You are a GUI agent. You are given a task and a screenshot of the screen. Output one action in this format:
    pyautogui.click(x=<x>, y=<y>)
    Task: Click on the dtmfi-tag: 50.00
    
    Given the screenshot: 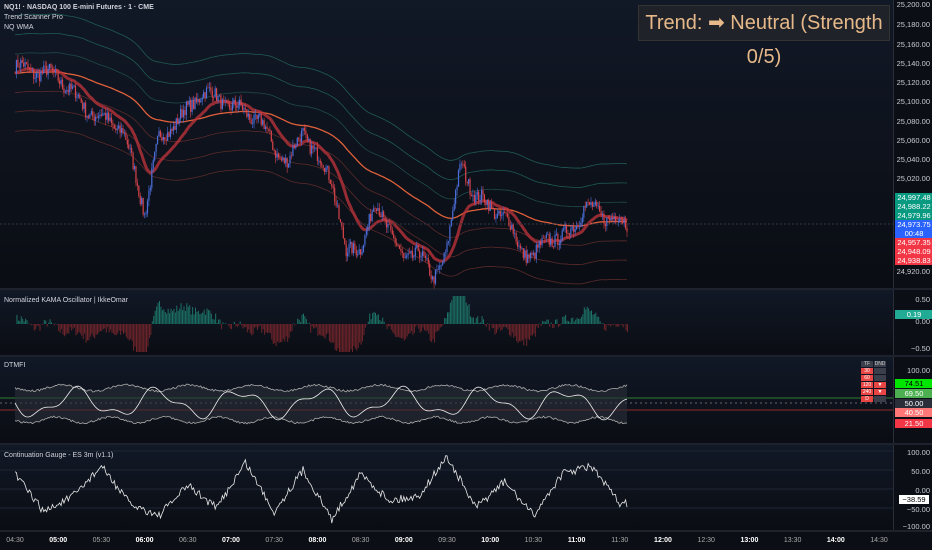 What is the action you would take?
    pyautogui.click(x=913, y=403)
    